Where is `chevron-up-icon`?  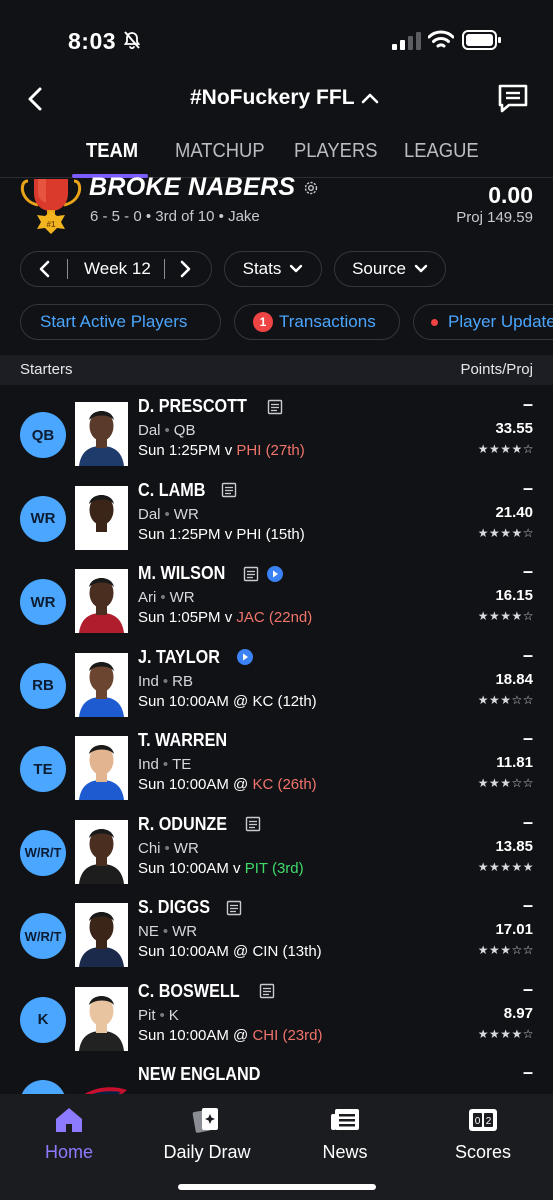 chevron-up-icon is located at coordinates (369, 98).